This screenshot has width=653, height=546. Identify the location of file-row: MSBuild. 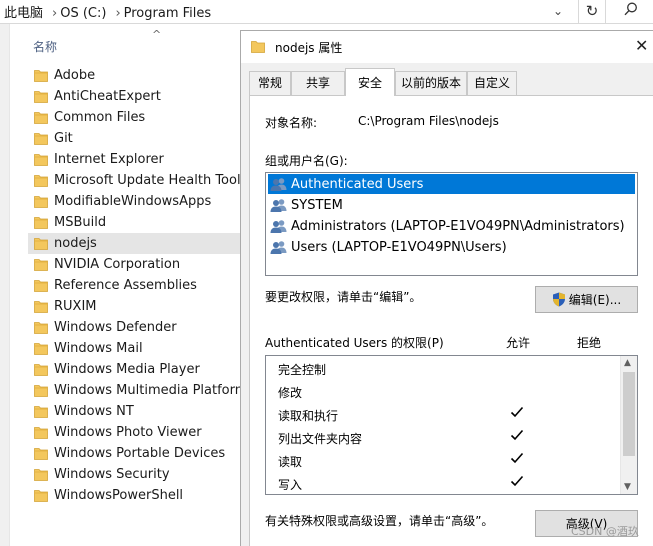
(135, 222).